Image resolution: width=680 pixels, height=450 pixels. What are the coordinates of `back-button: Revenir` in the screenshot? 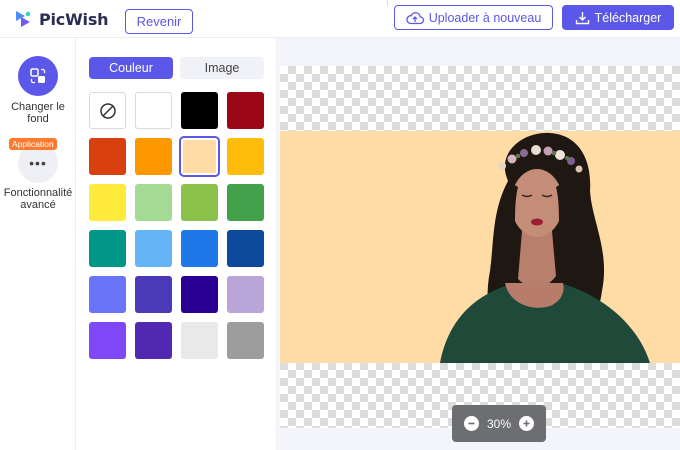 It's located at (159, 21).